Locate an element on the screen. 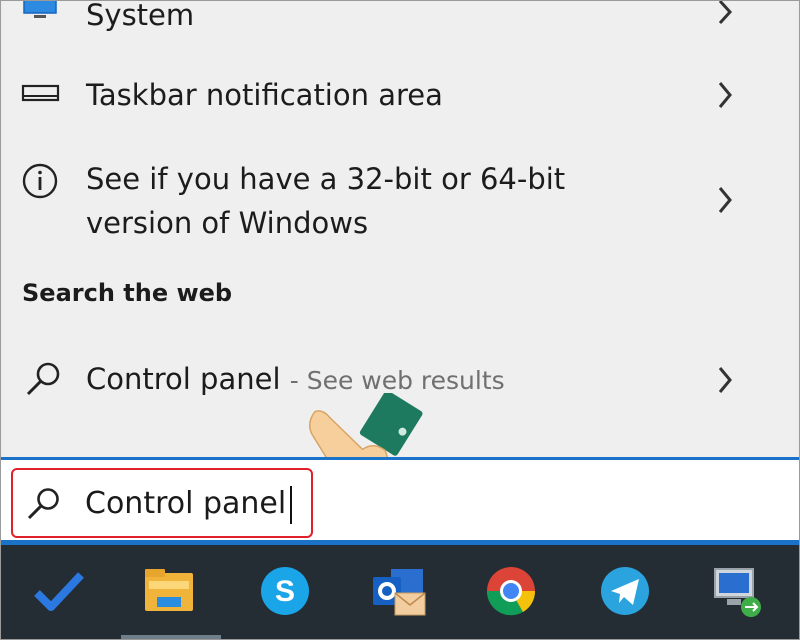  web-result-query: Control panel is located at coordinates (183, 379).